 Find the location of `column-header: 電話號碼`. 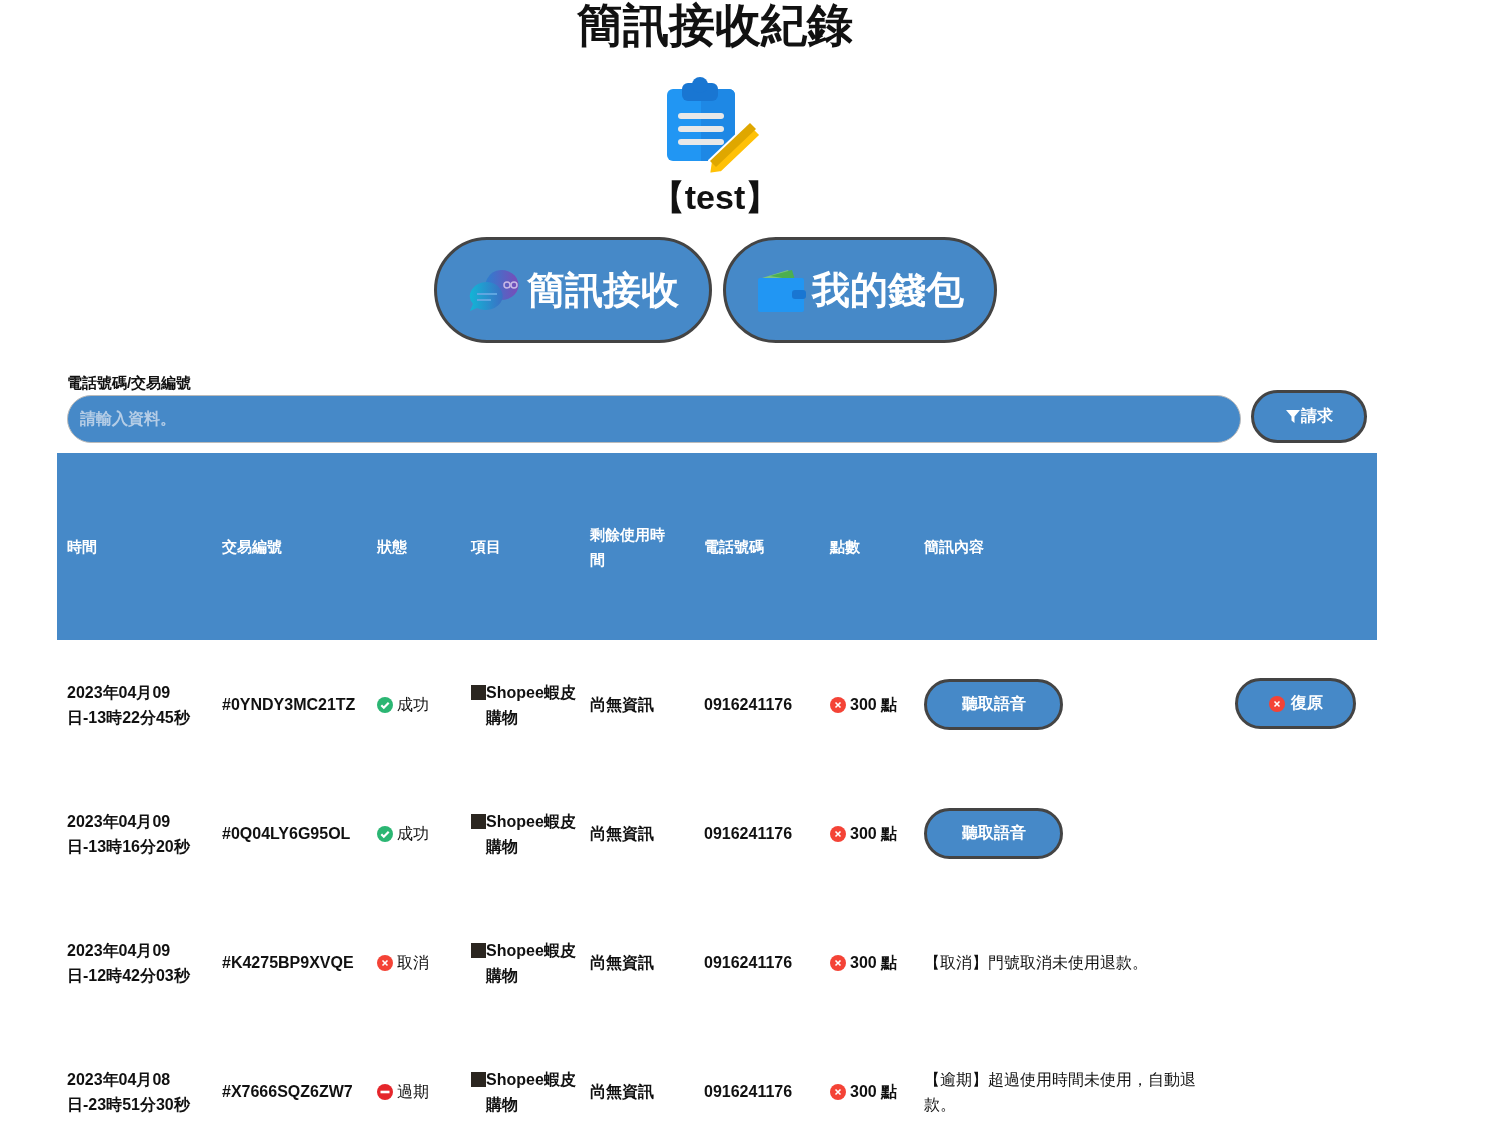

column-header: 電話號碼 is located at coordinates (734, 547).